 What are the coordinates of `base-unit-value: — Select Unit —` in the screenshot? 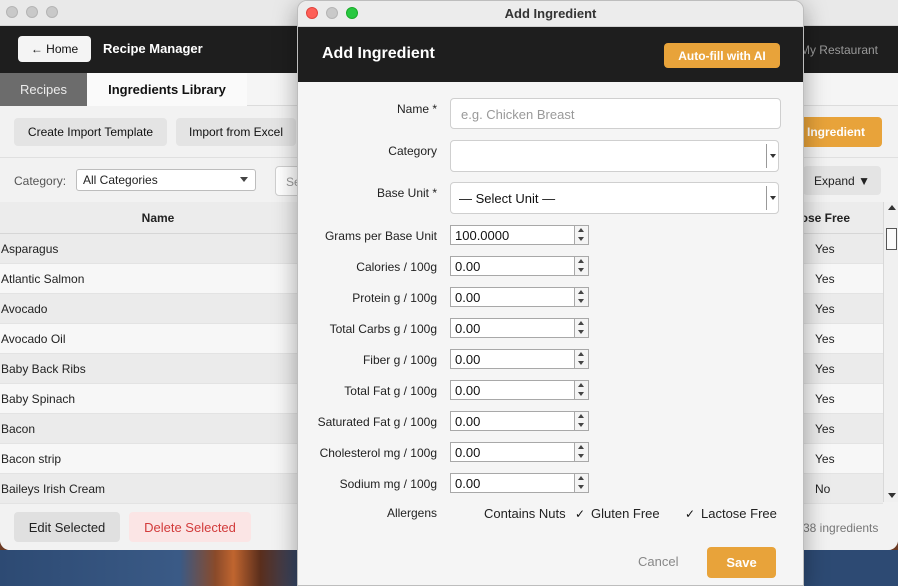 It's located at (507, 198).